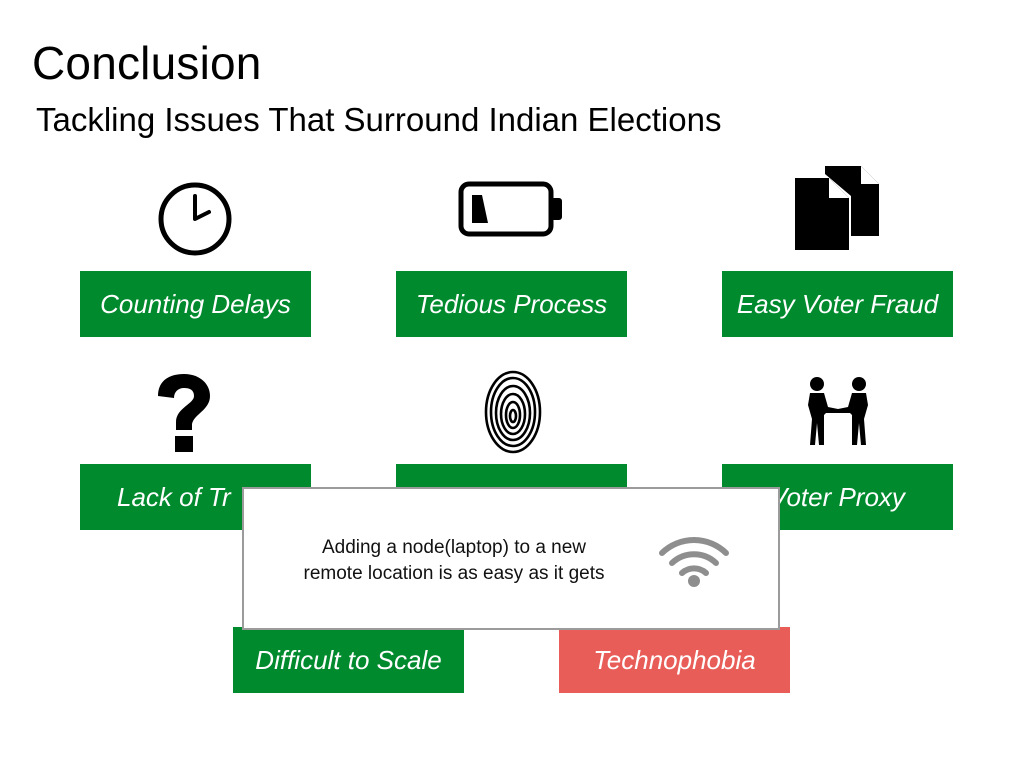 The image size is (1024, 768). I want to click on low-battery-icon, so click(510, 209).